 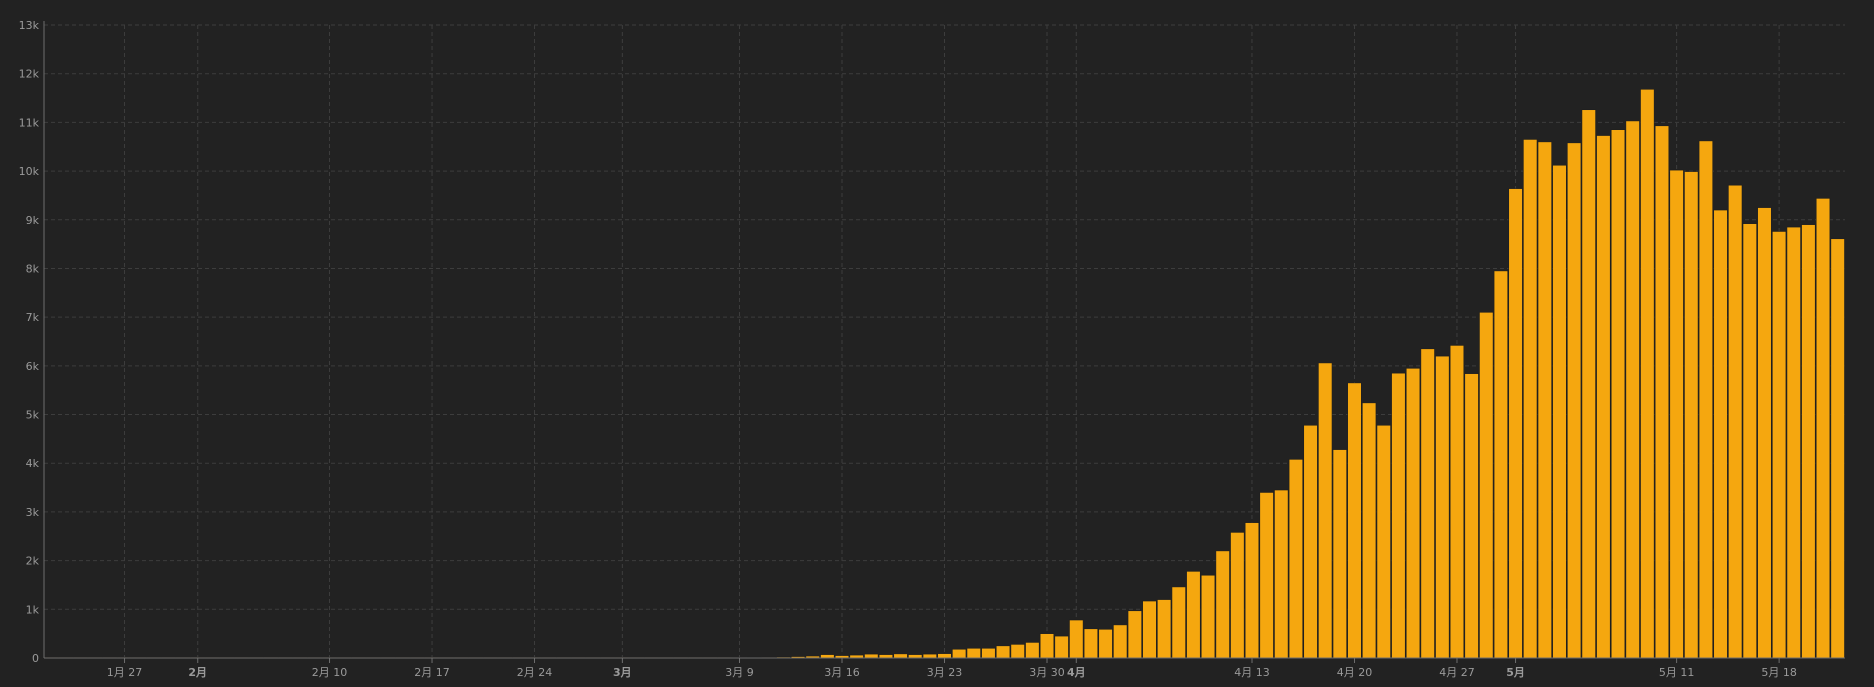 I want to click on y-tick-label: 9k, so click(x=33, y=220).